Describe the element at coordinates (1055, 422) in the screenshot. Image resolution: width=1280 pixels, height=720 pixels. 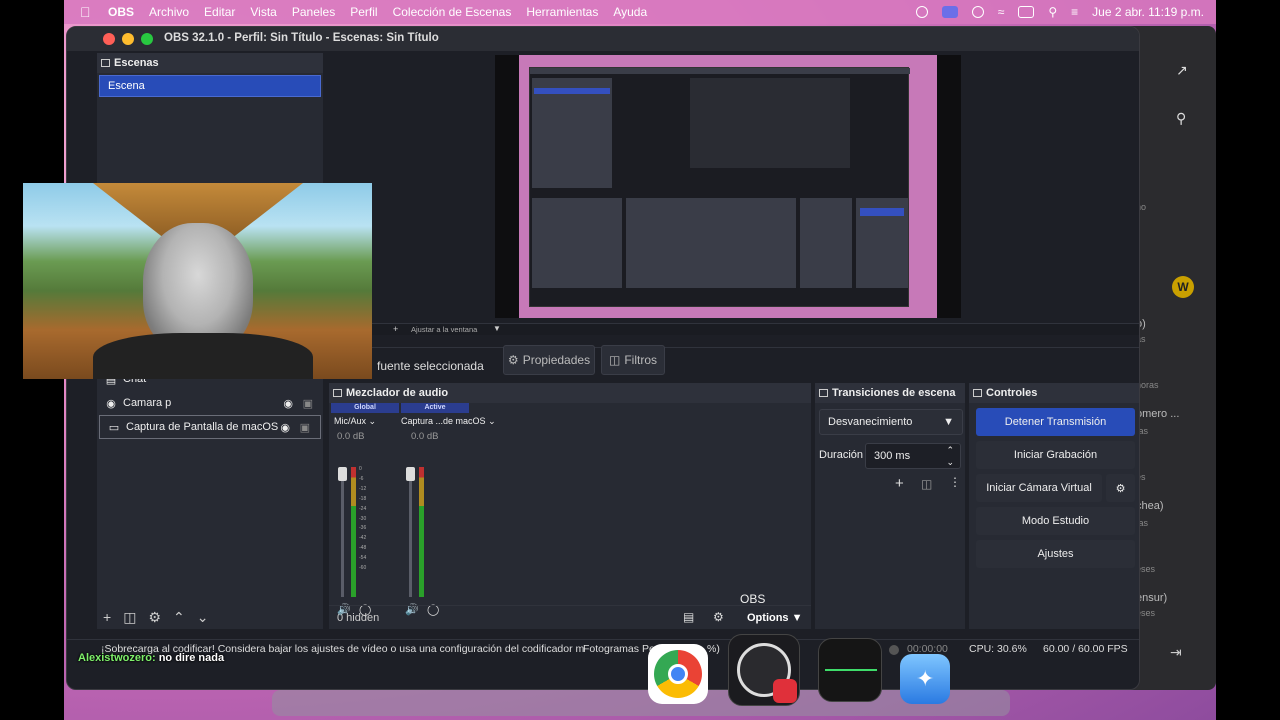
I see `stop-stream-button: Detener Transmisión` at that location.